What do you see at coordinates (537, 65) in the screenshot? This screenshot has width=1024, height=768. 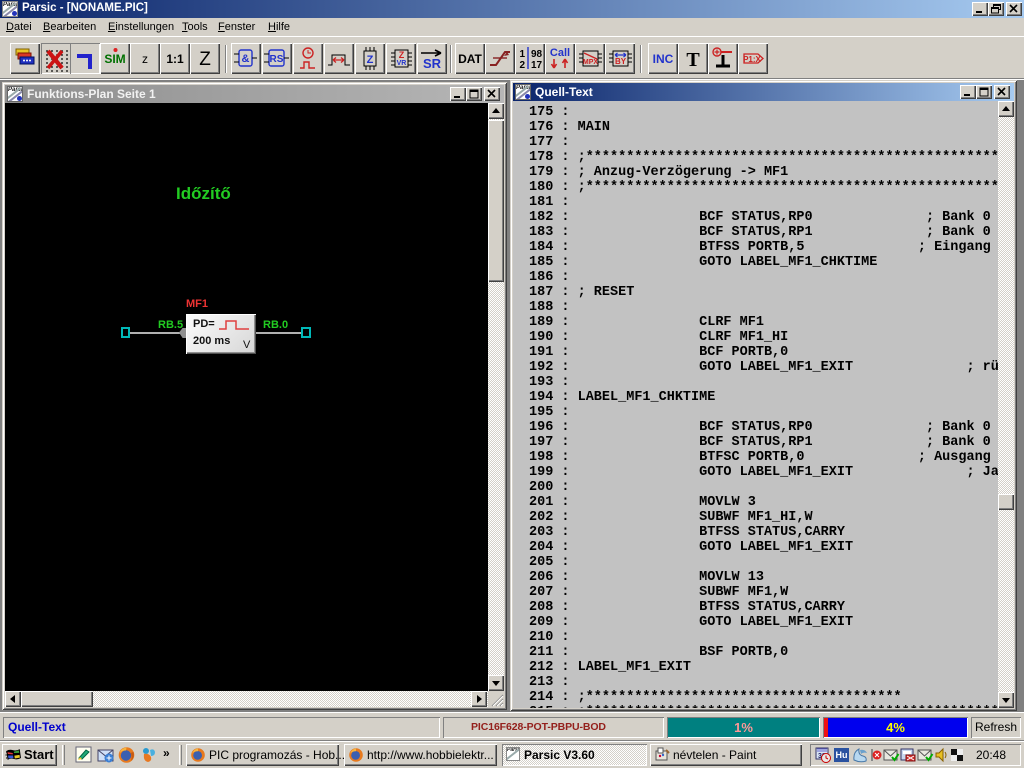 I see `svg-text: 17` at bounding box center [537, 65].